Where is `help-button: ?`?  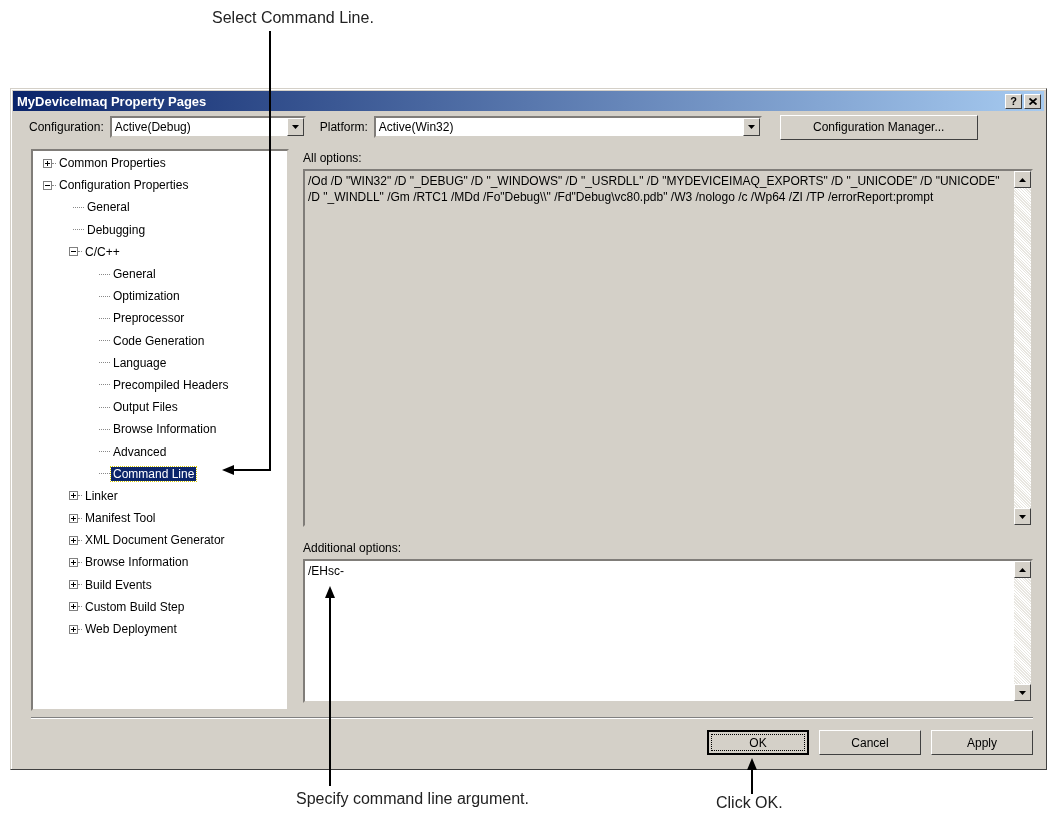
help-button: ? is located at coordinates (1013, 101).